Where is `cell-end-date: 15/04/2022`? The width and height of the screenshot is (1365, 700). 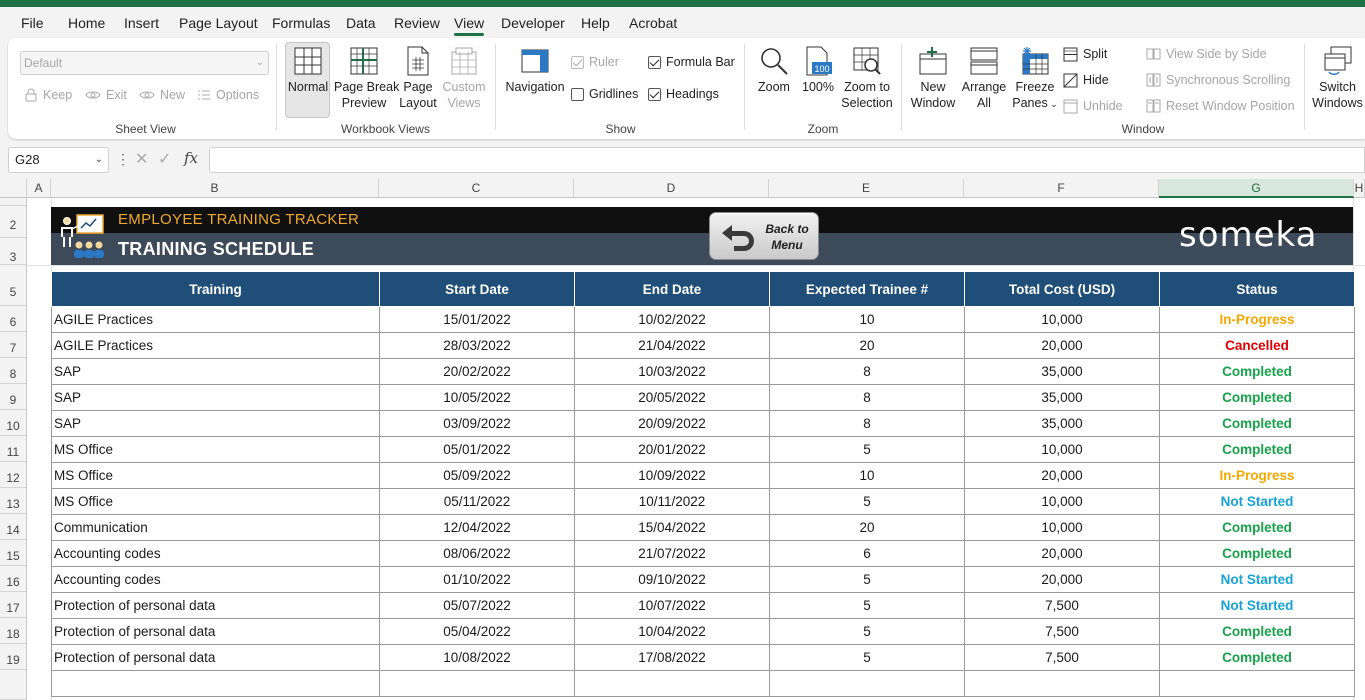 cell-end-date: 15/04/2022 is located at coordinates (672, 527).